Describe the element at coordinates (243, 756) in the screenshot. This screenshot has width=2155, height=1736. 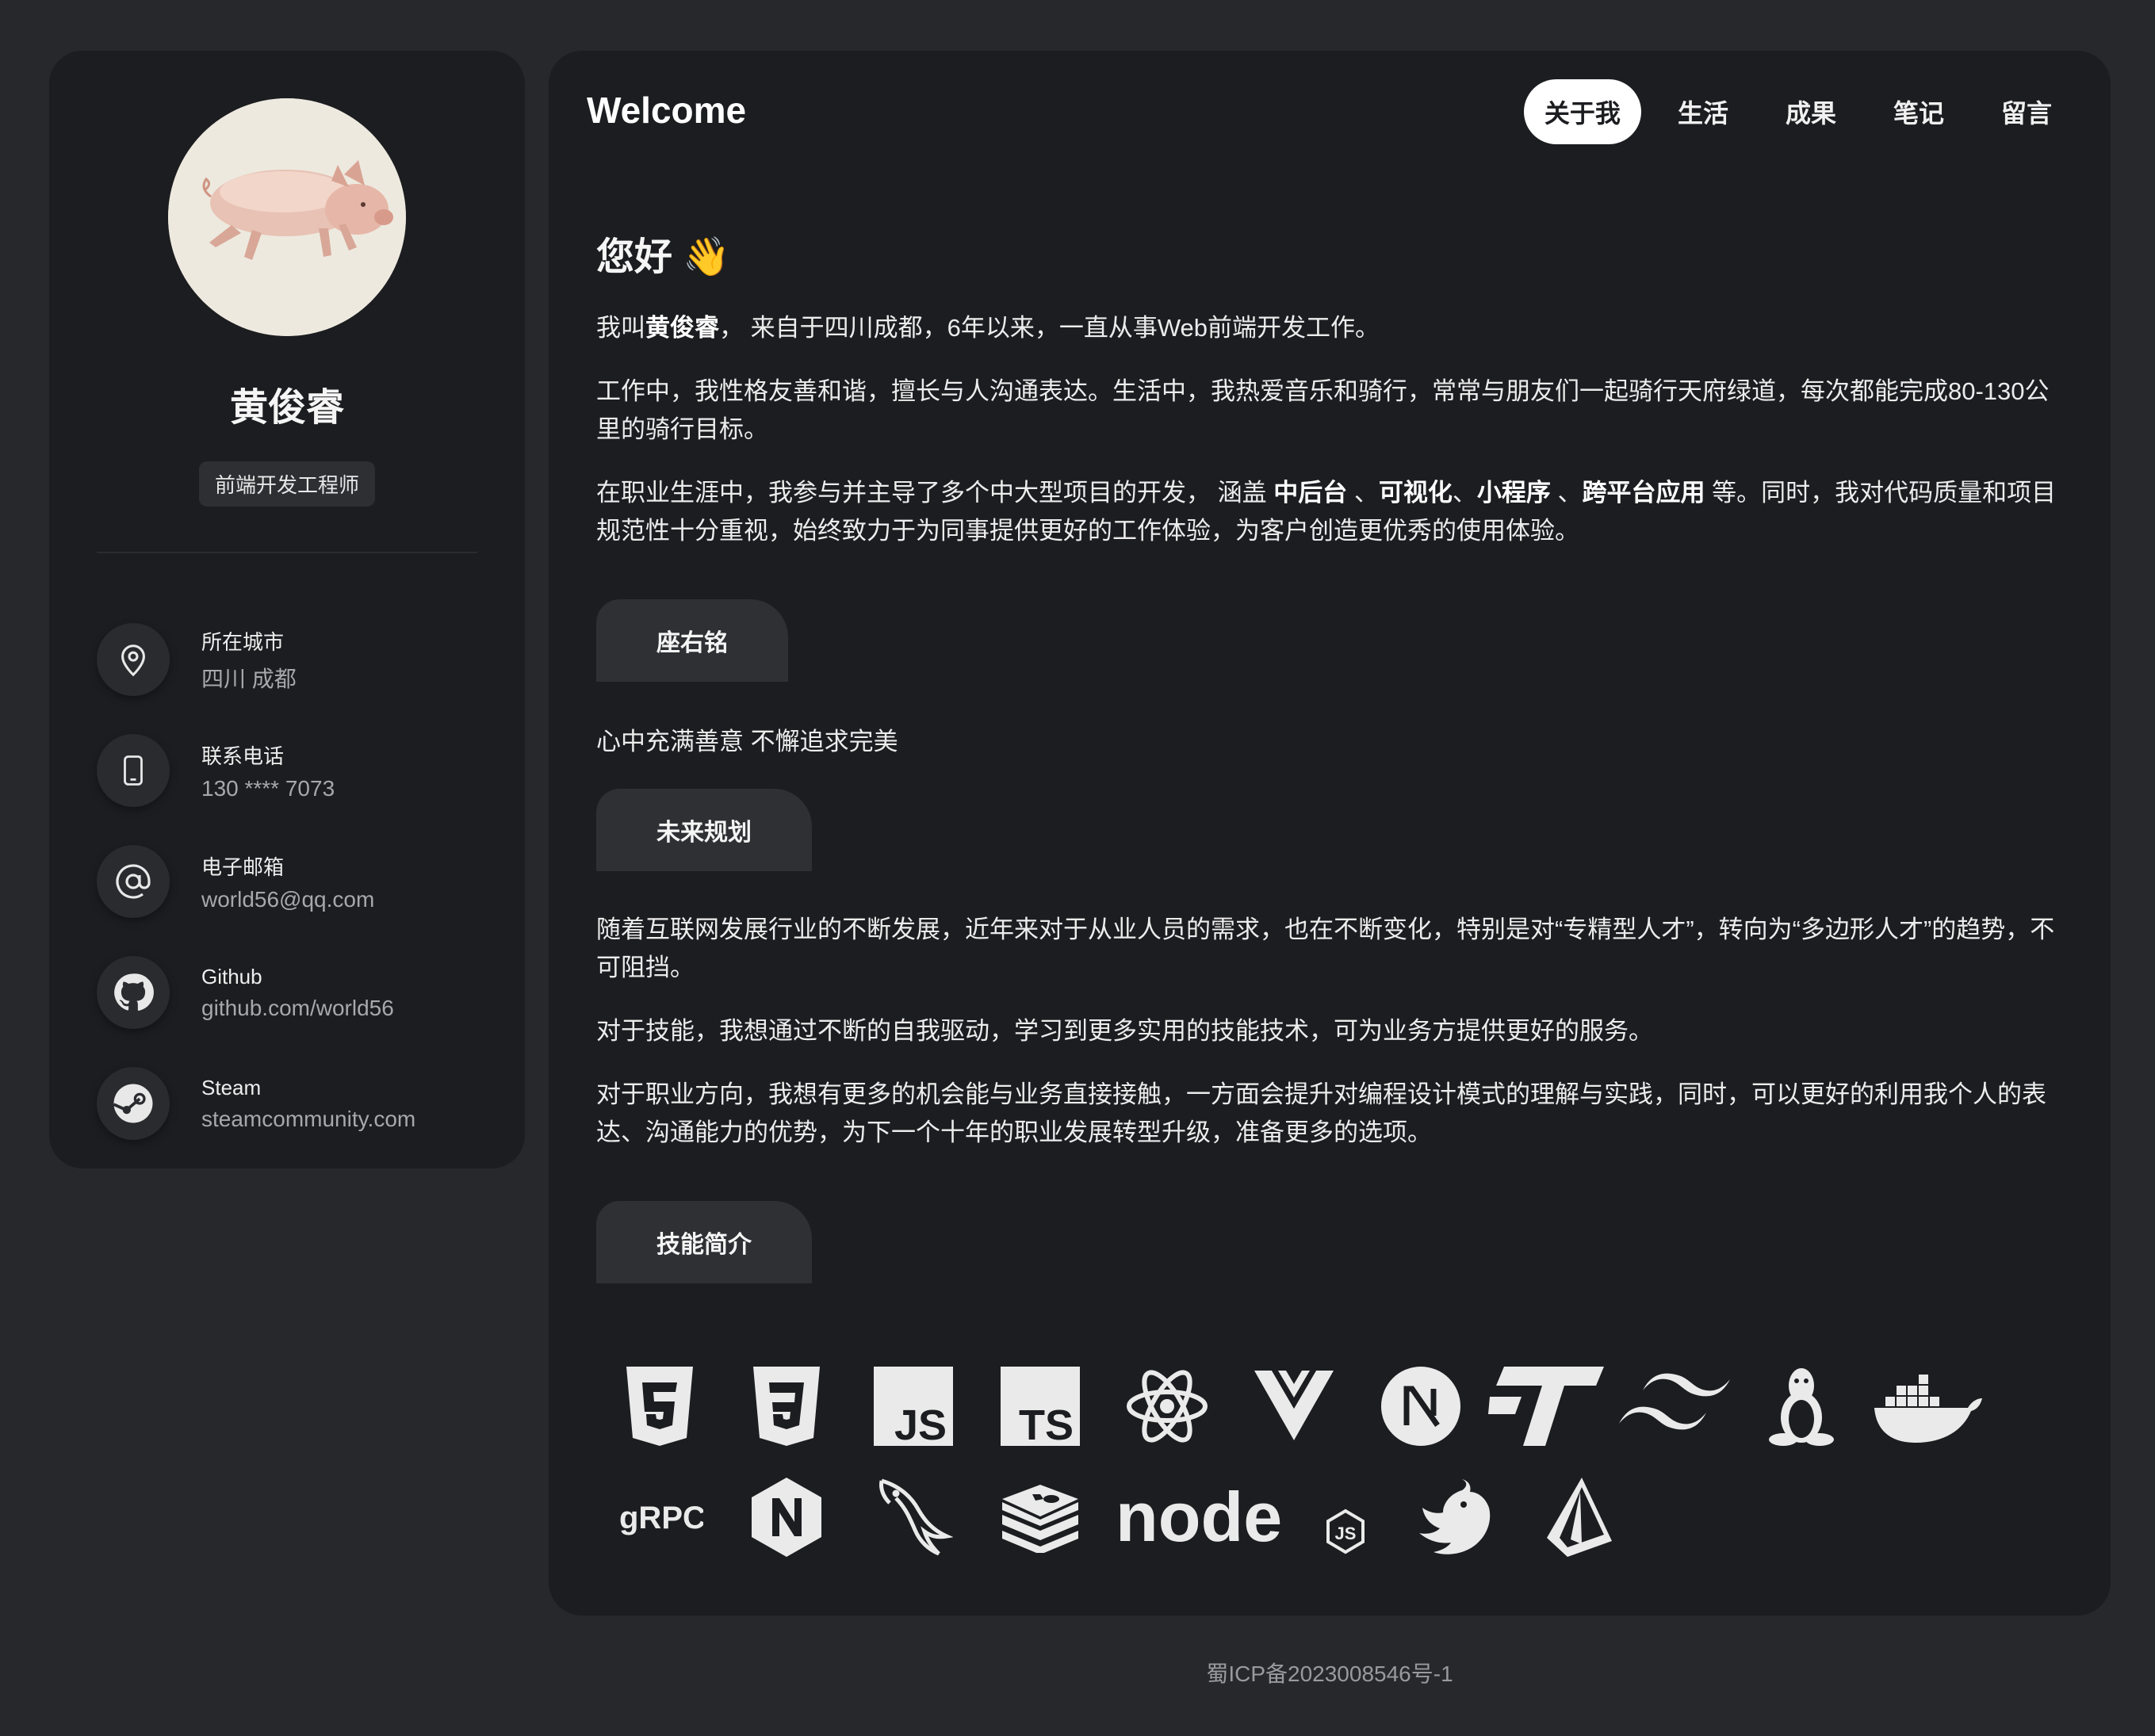
I see `contact-label: 联系电话` at that location.